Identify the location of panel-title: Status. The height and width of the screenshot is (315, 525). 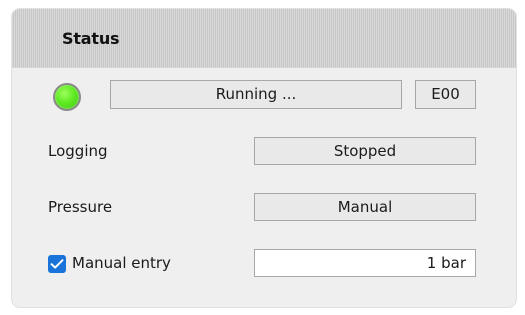
(91, 38).